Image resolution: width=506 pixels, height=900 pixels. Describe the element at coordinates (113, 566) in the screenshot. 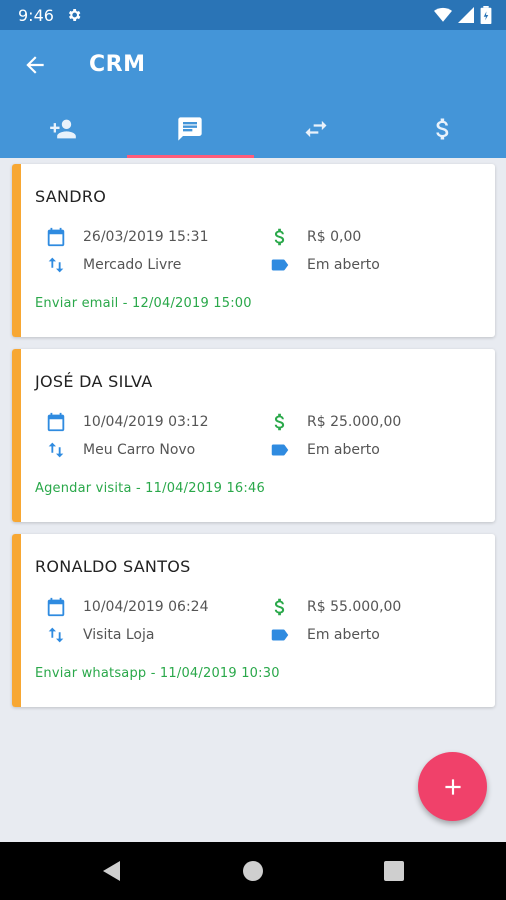

I see `lead-name: RONALDO SANTOS` at that location.